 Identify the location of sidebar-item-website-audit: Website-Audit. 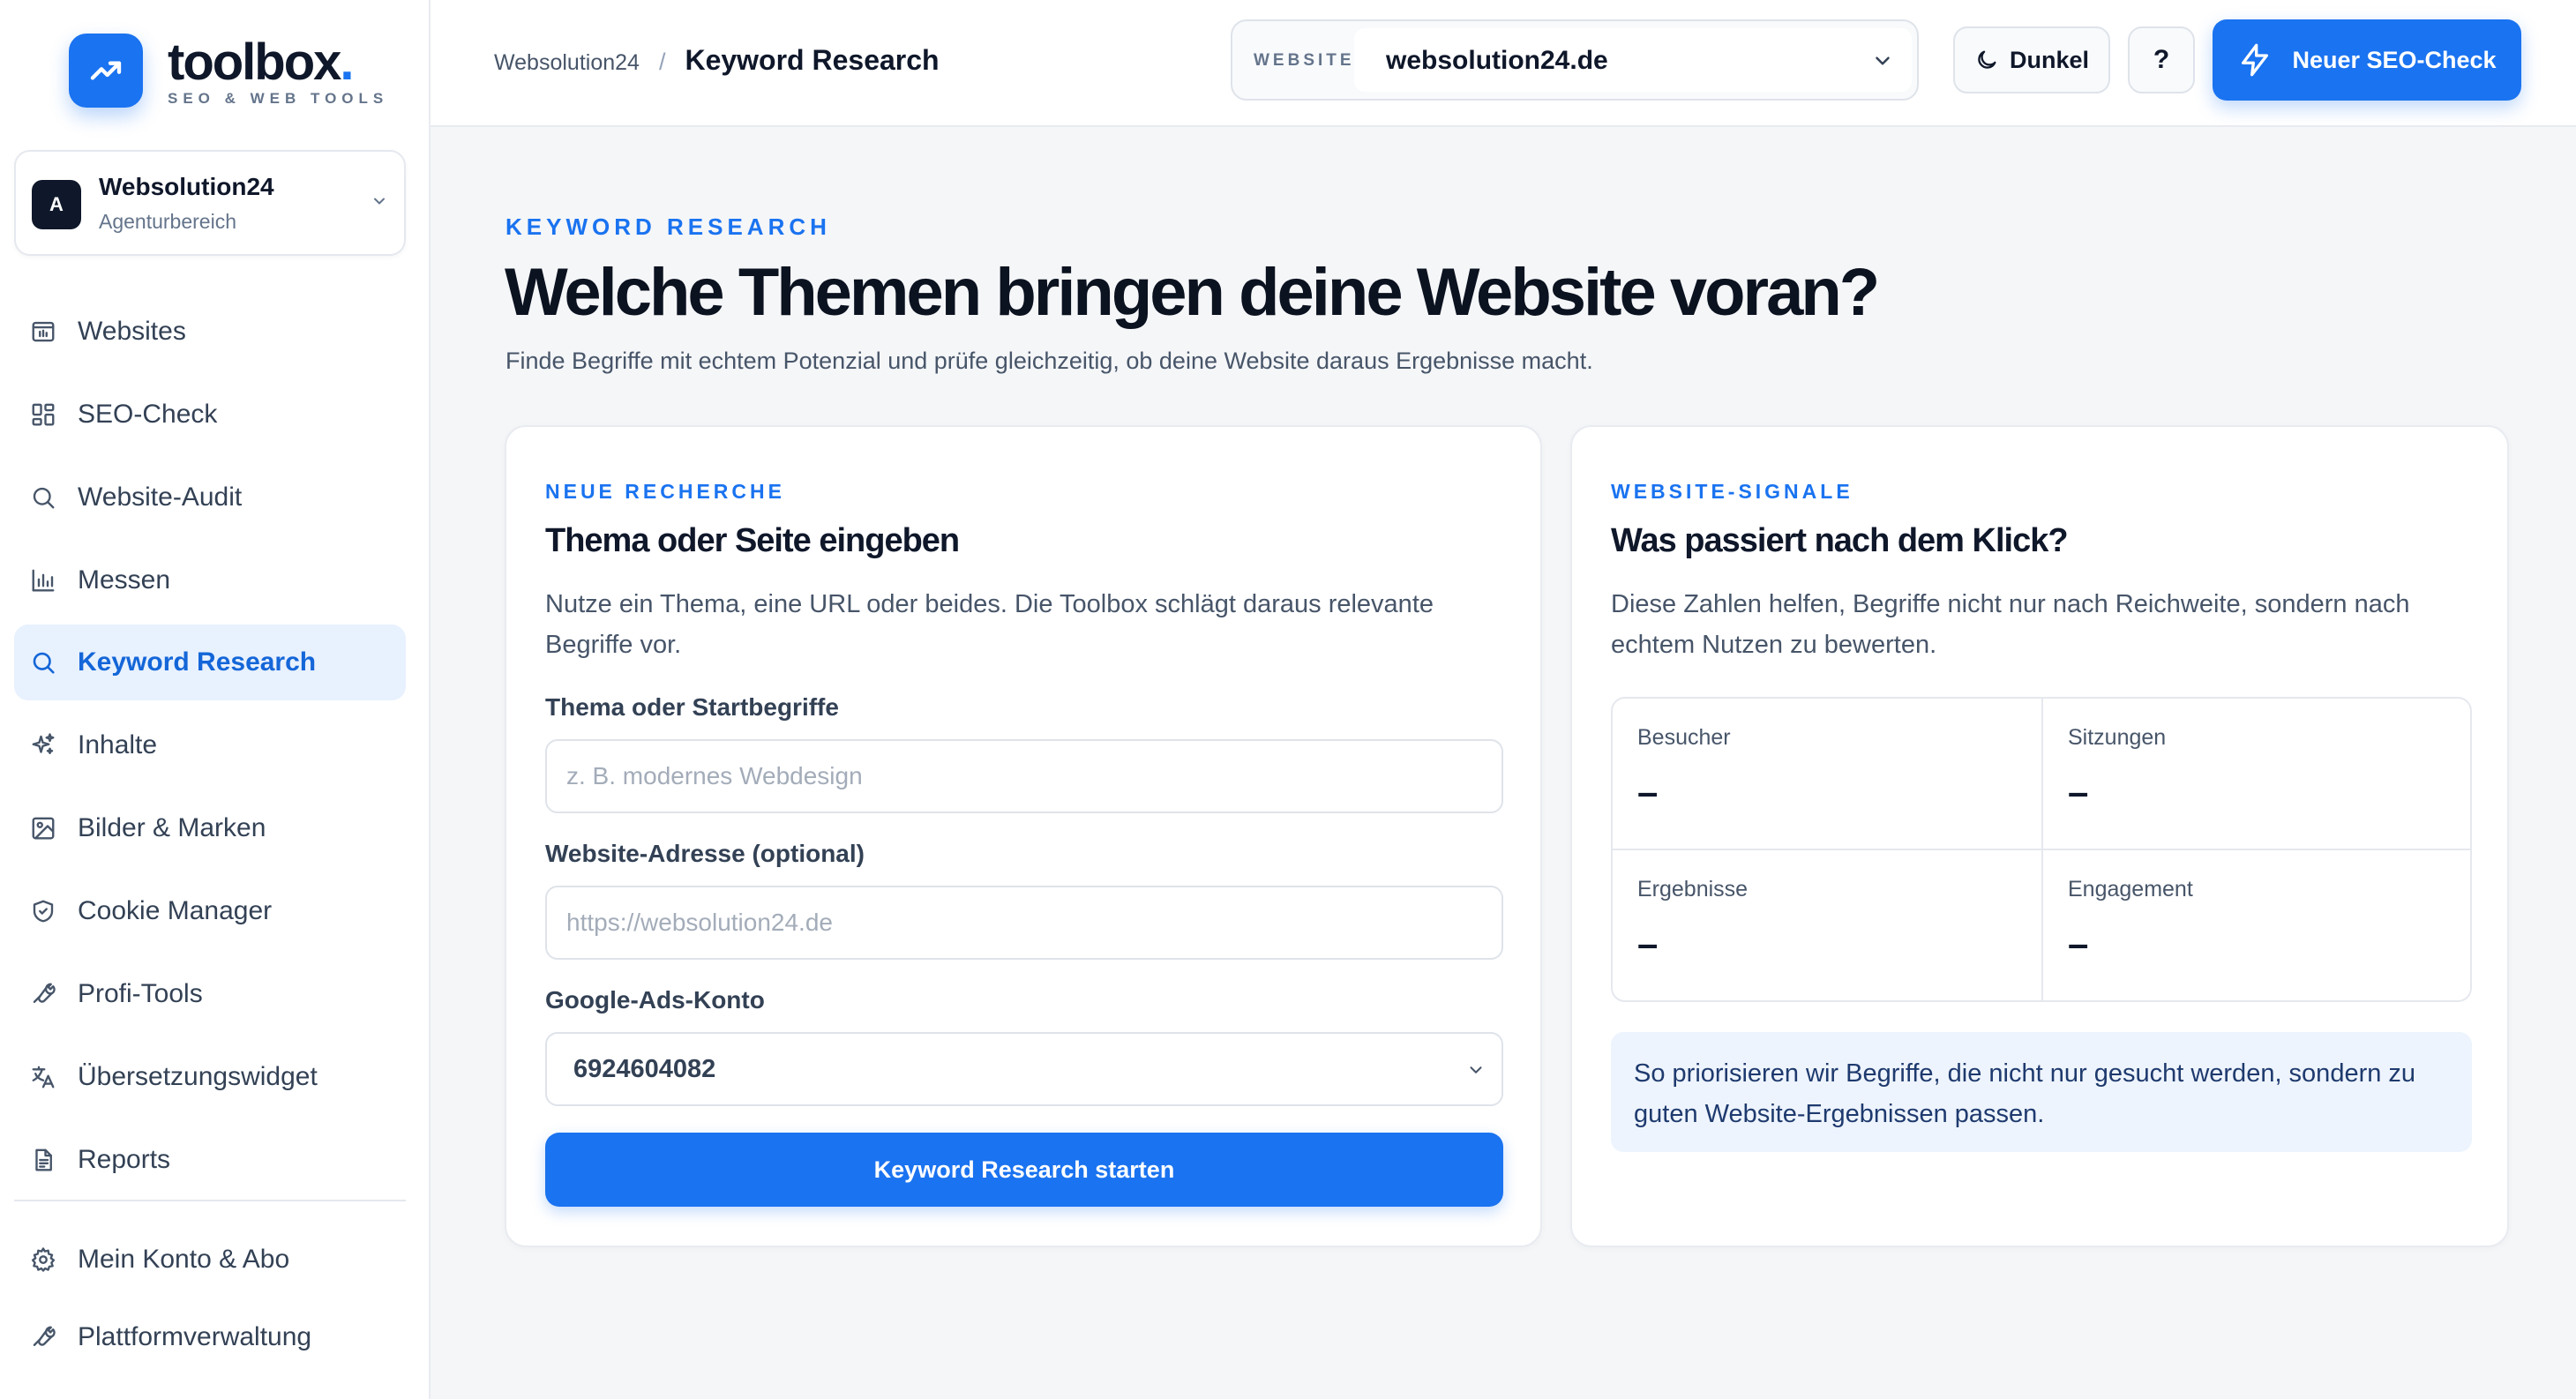
(210, 498).